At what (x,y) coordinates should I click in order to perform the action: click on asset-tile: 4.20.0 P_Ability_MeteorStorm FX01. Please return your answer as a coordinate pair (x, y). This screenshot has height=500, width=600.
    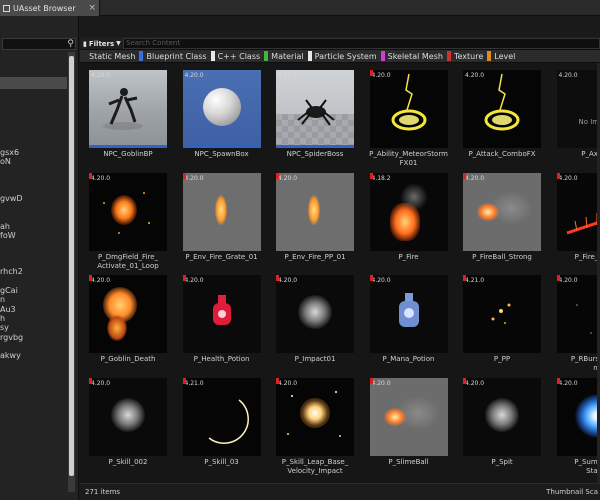
    Looking at the image, I should click on (408, 120).